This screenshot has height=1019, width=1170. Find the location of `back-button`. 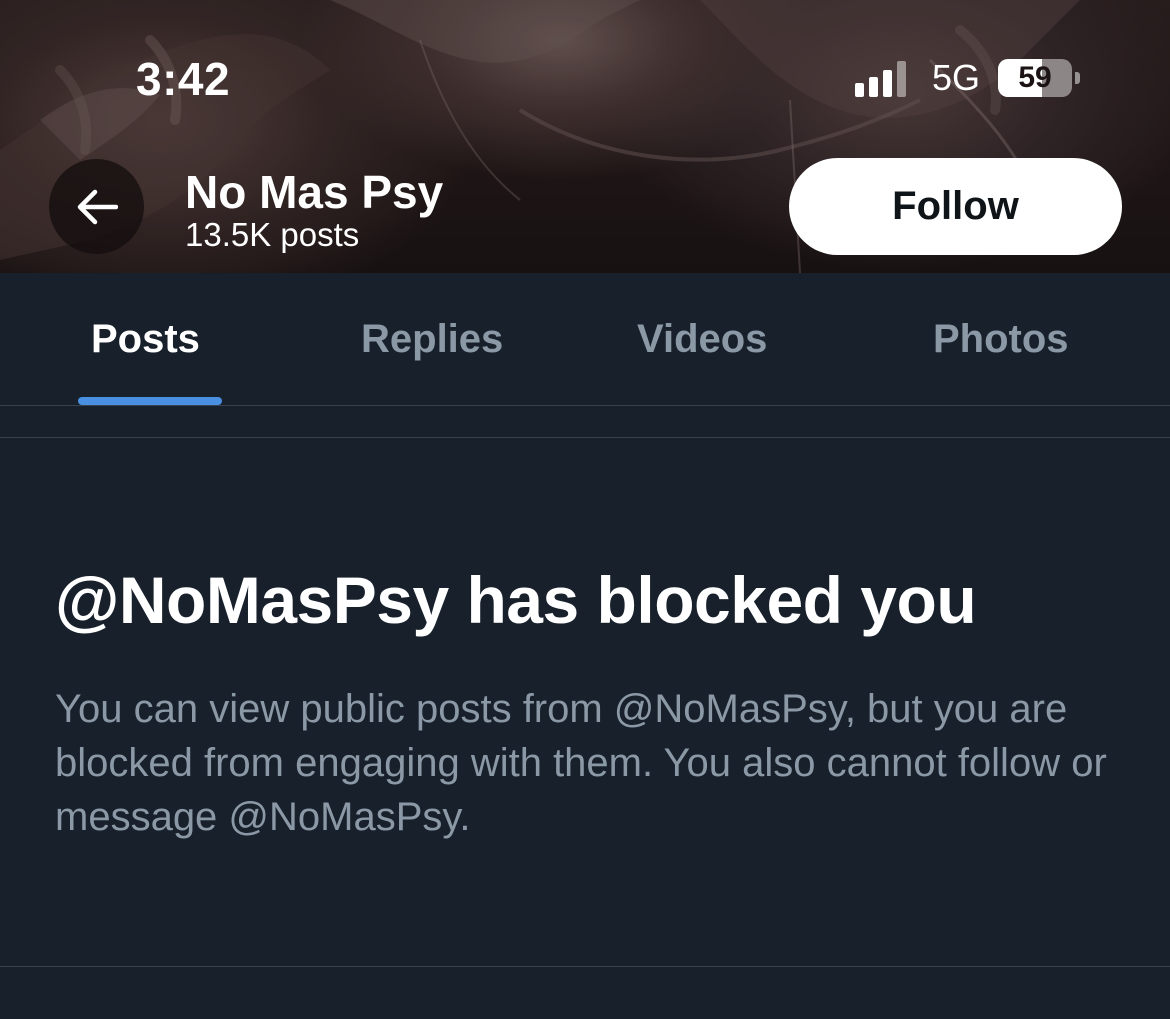

back-button is located at coordinates (96, 206).